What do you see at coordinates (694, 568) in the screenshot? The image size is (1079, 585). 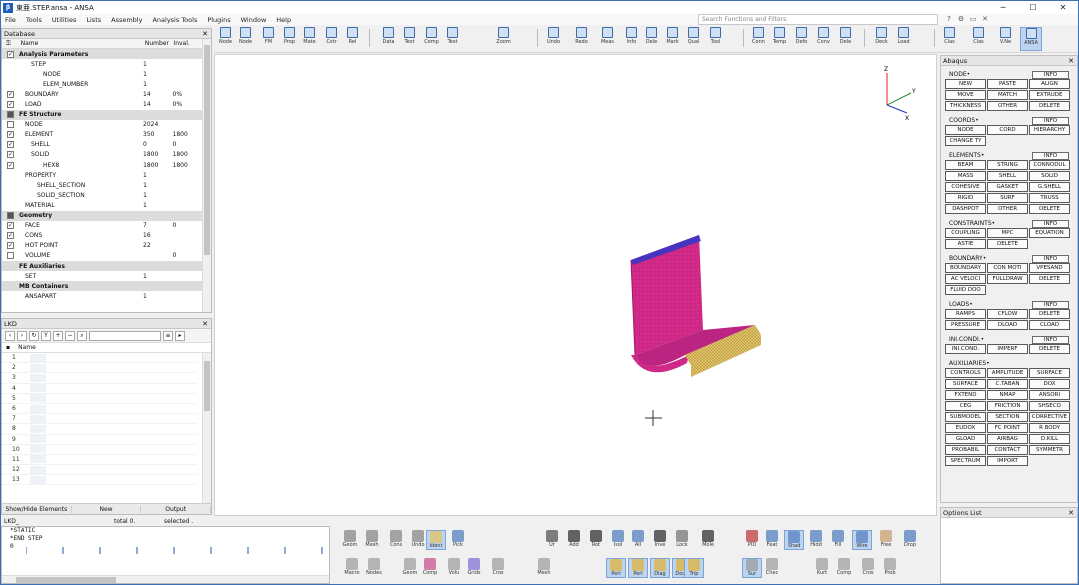 I see `bottom-tool-trip: Trip` at bounding box center [694, 568].